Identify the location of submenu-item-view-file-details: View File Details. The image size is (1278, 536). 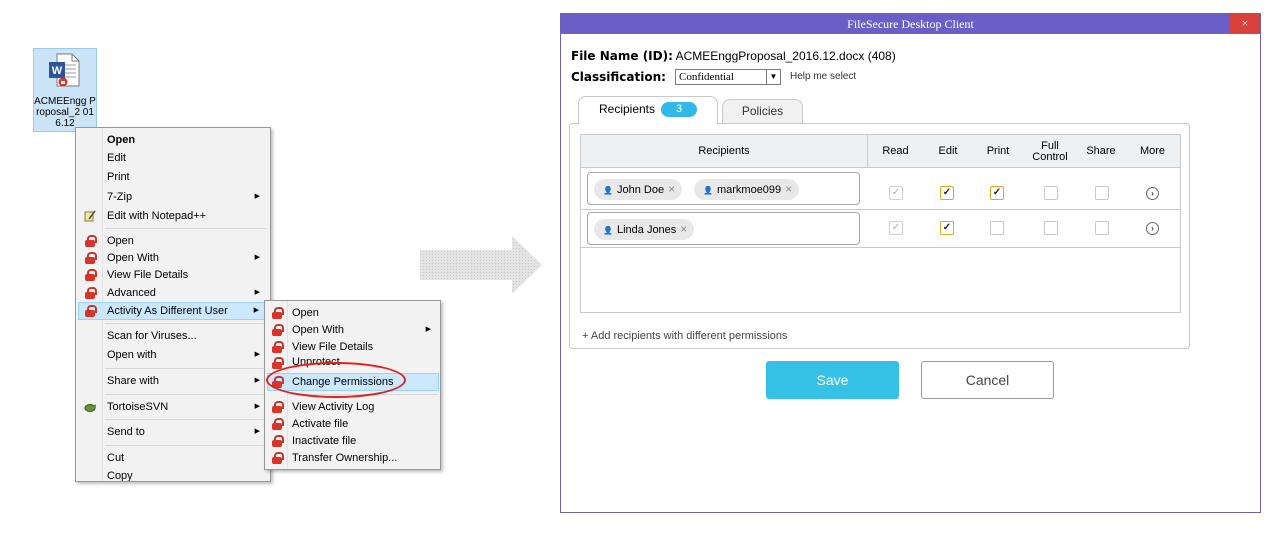
(353, 347).